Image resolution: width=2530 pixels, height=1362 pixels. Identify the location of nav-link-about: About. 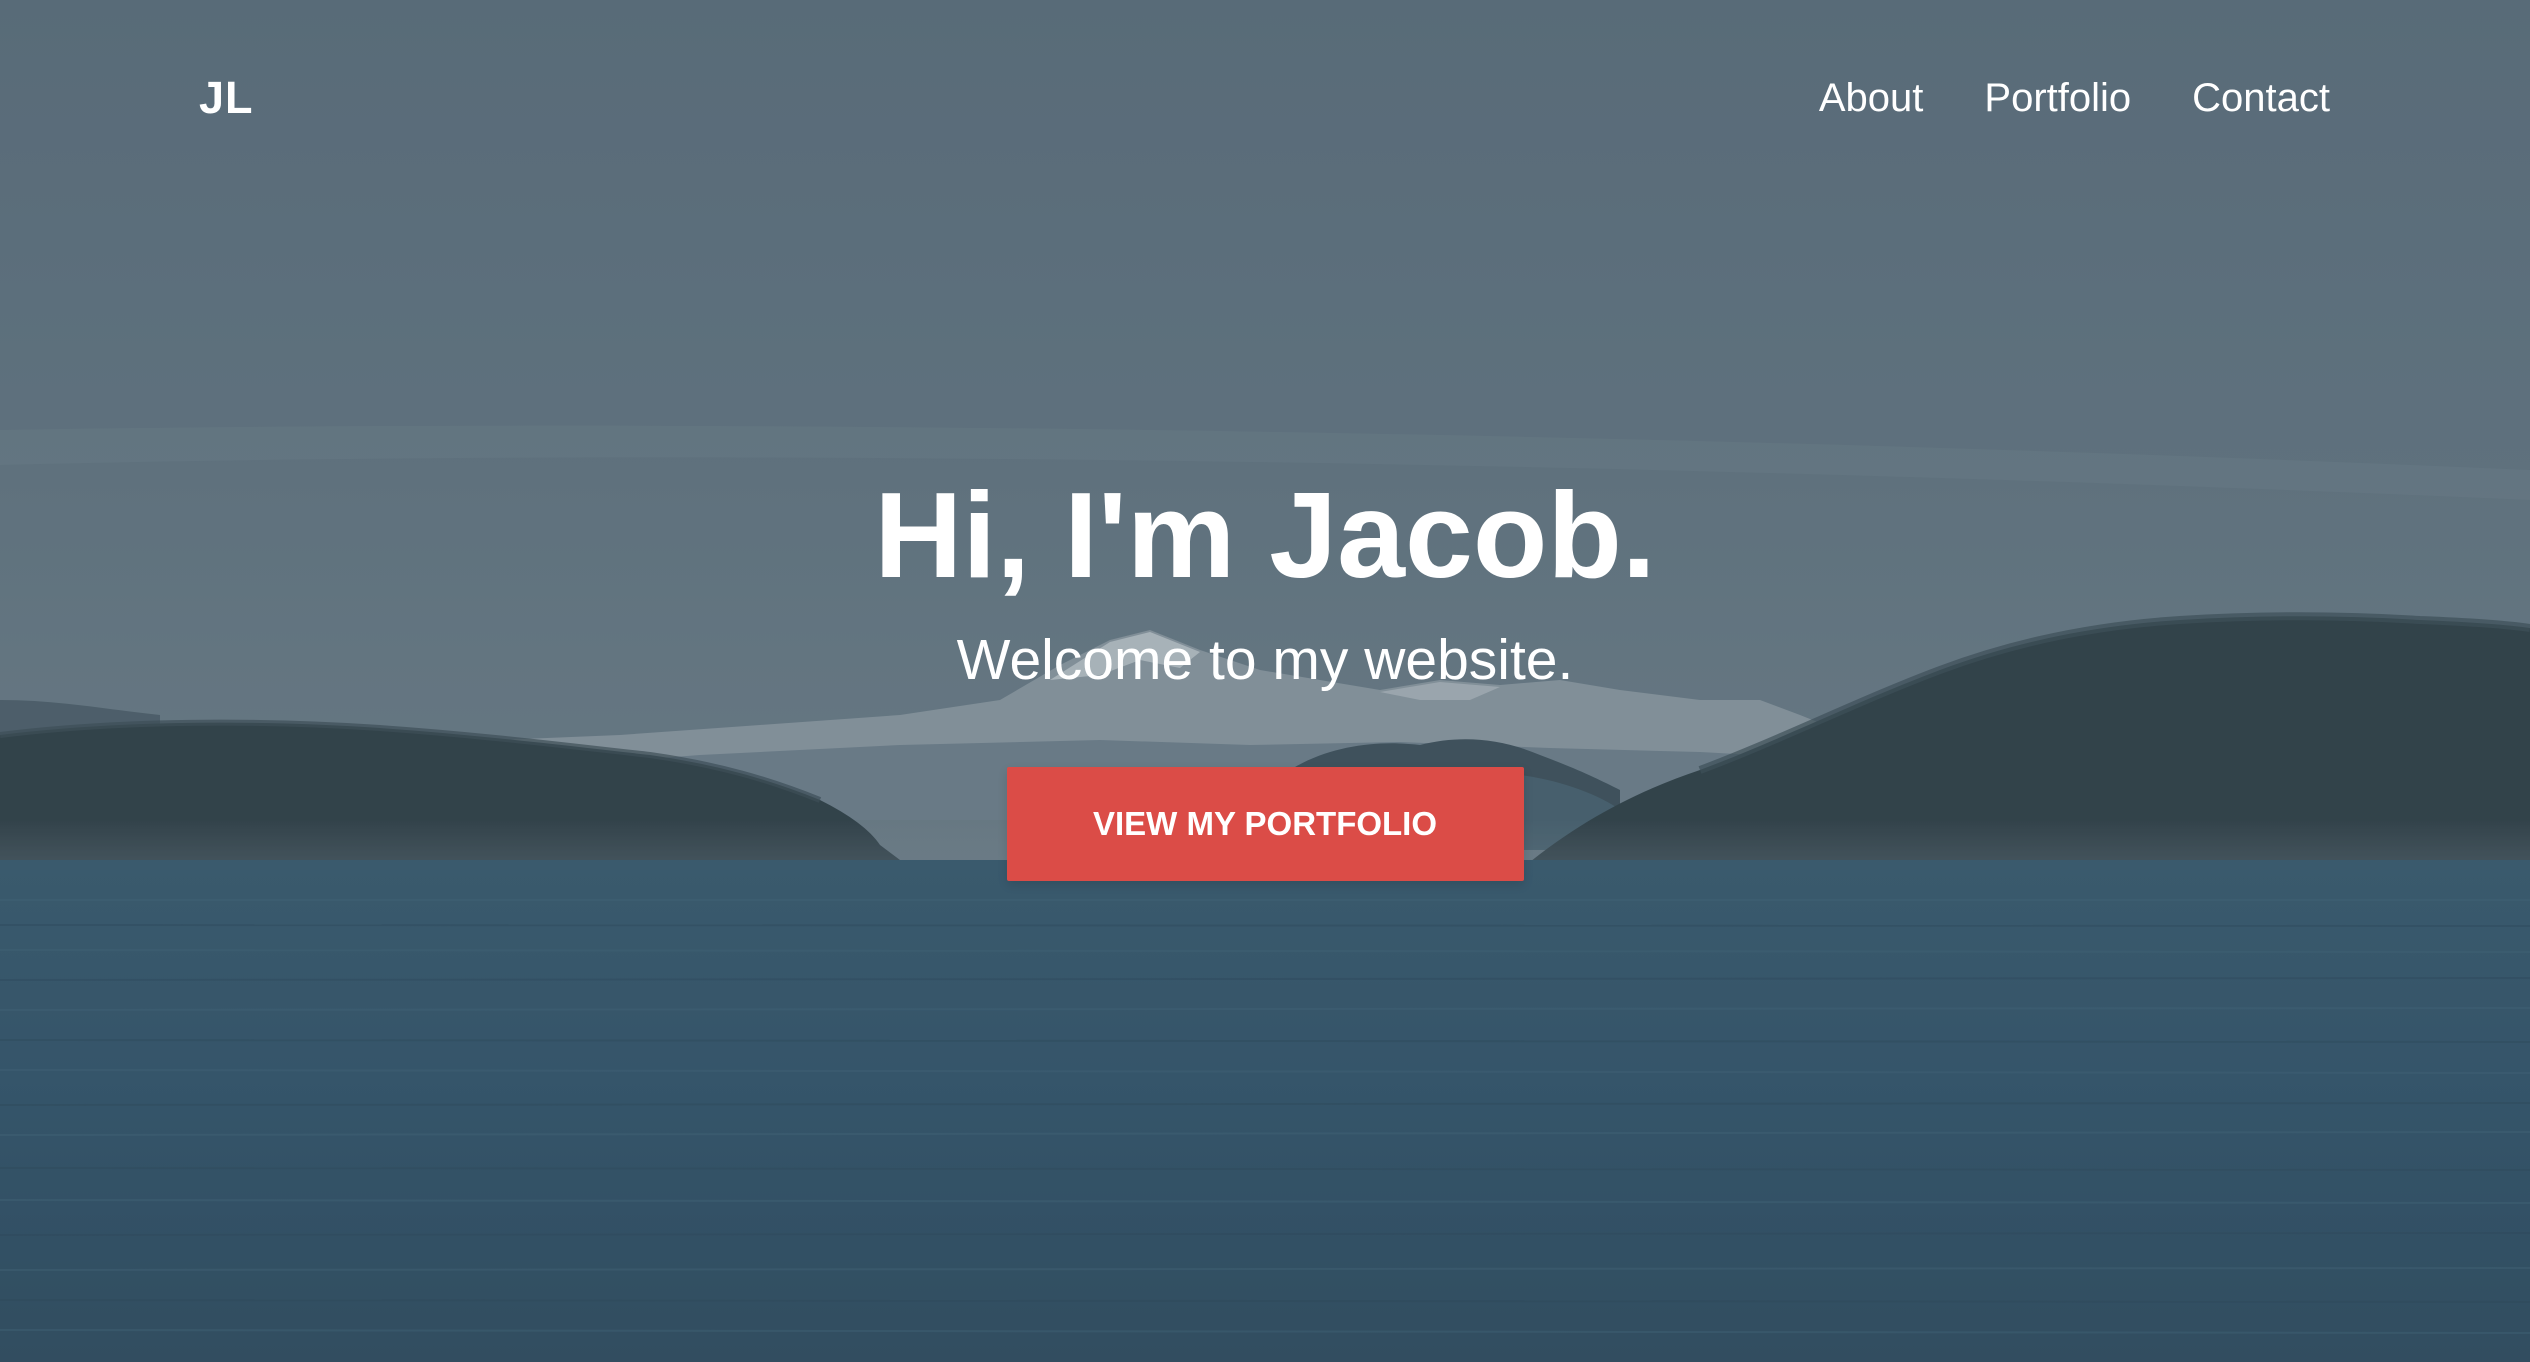
(1871, 98).